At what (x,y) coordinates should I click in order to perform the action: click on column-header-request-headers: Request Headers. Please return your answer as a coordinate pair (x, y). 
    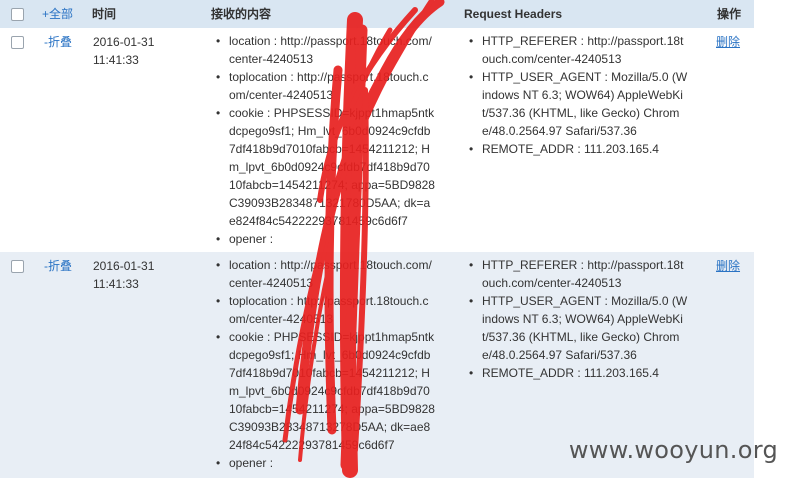
    Looking at the image, I should click on (513, 14).